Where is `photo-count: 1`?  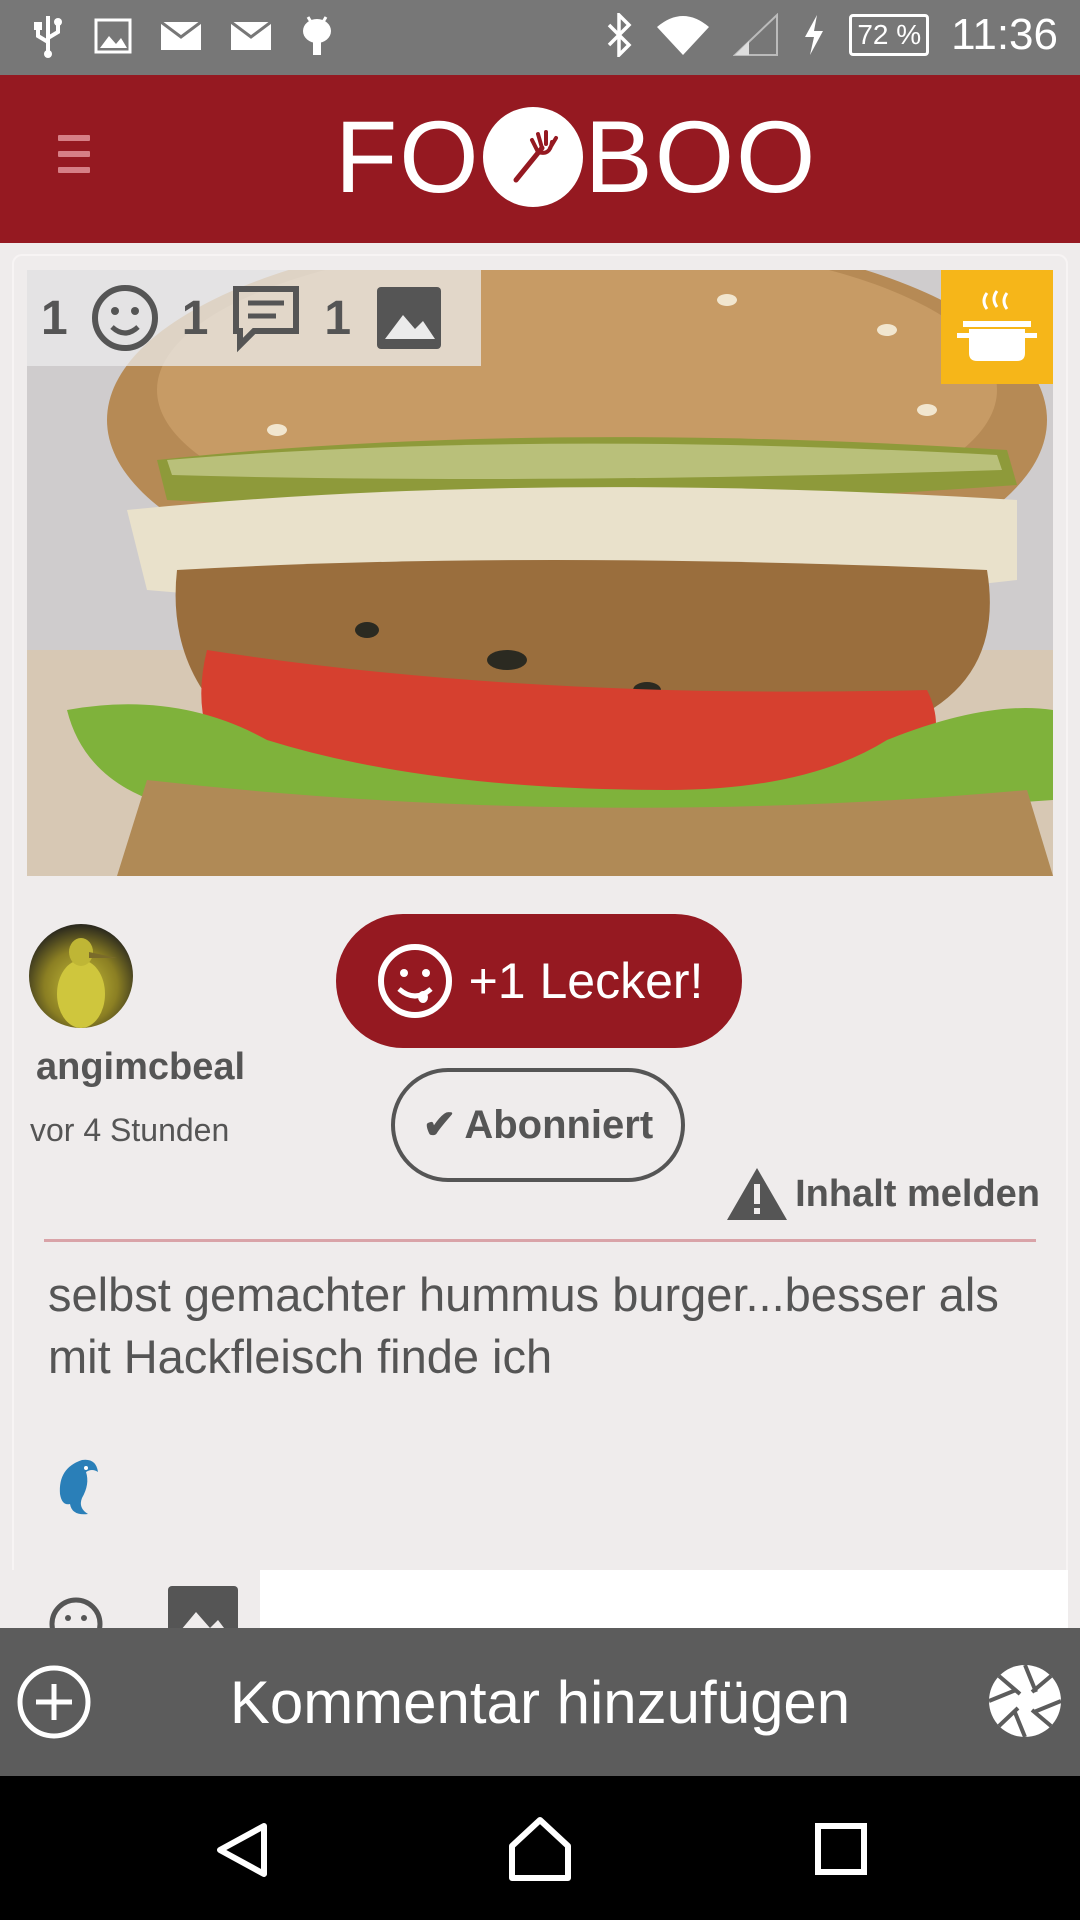
photo-count: 1 is located at coordinates (338, 318).